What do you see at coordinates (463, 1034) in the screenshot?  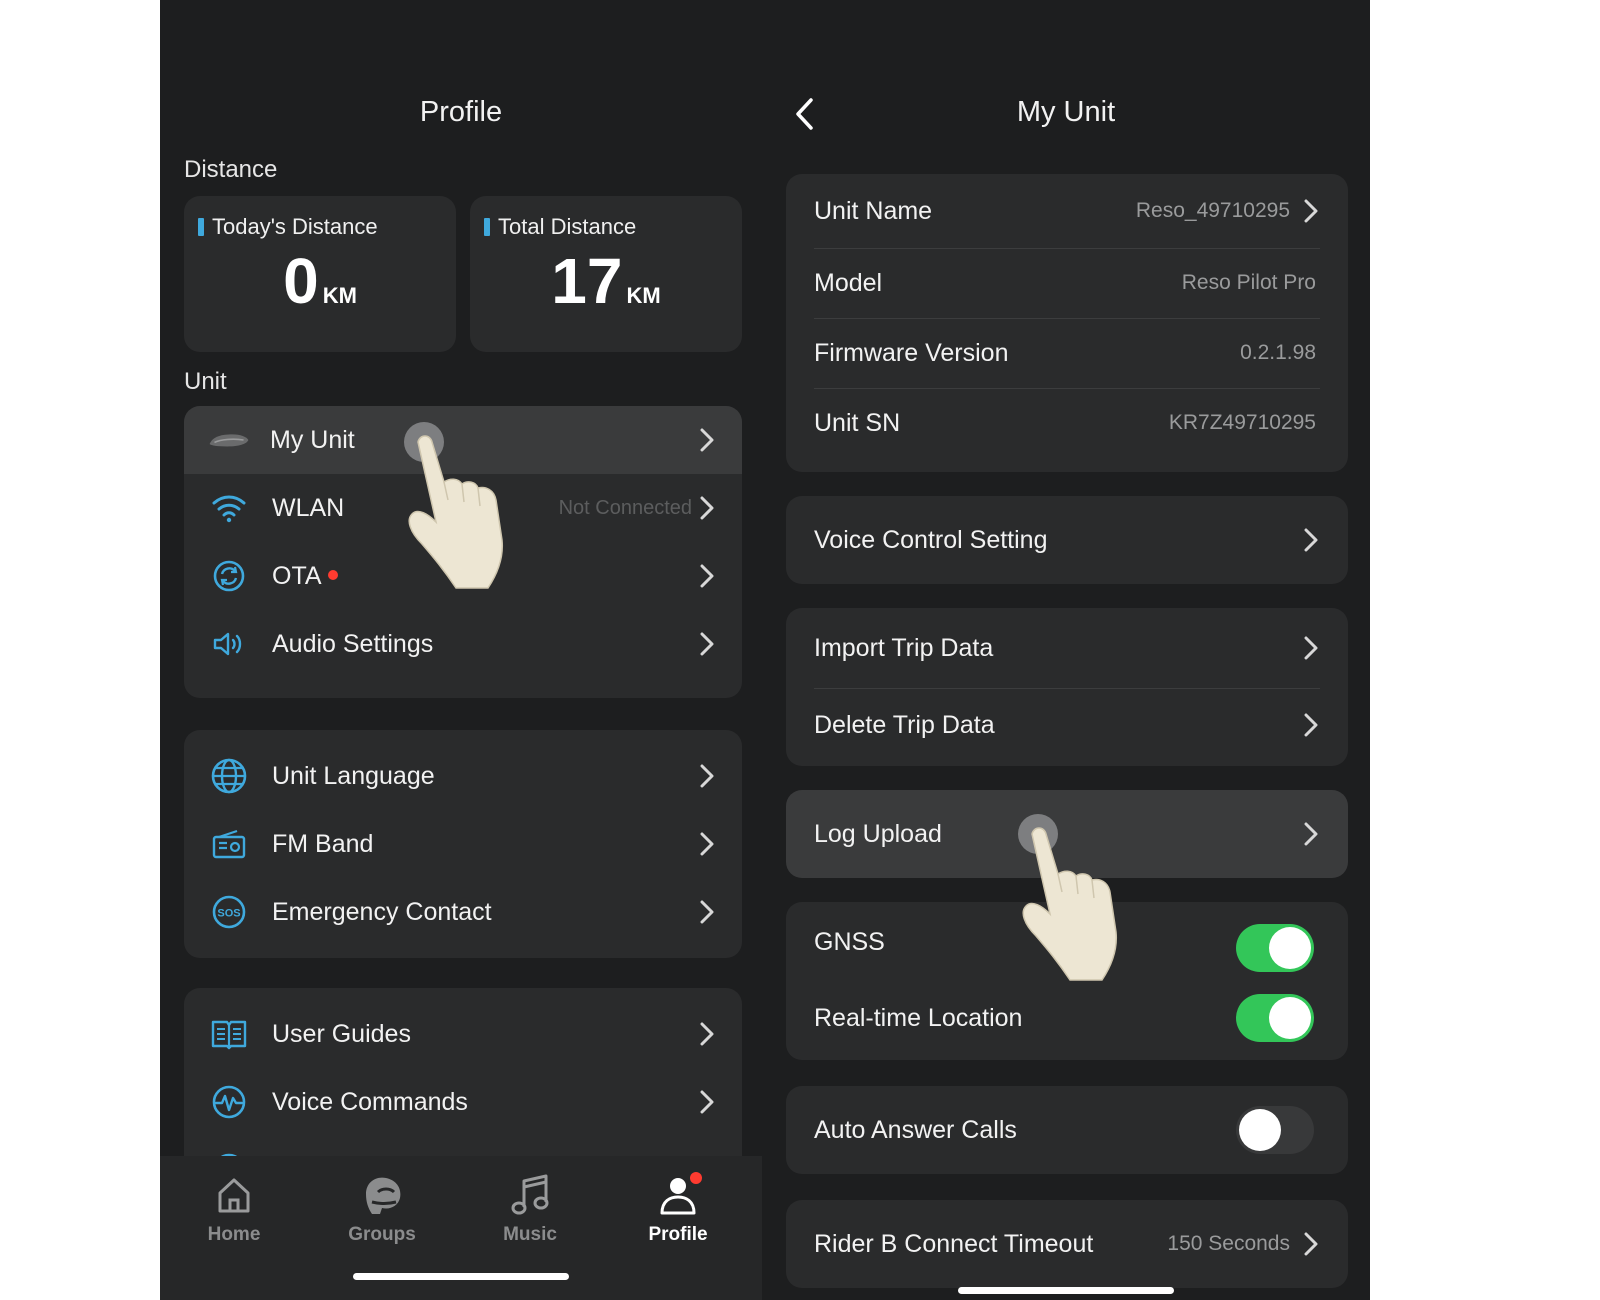 I see `user-guides-row: User Guides` at bounding box center [463, 1034].